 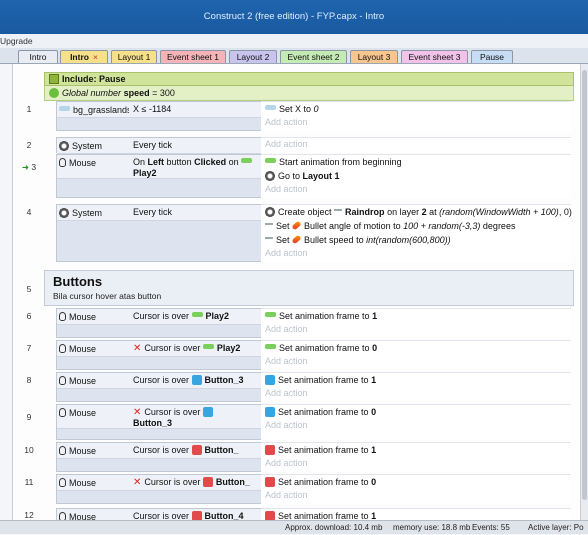 What do you see at coordinates (159, 514) in the screenshot?
I see `condition-block: Mouse Cursor is over Button_4` at bounding box center [159, 514].